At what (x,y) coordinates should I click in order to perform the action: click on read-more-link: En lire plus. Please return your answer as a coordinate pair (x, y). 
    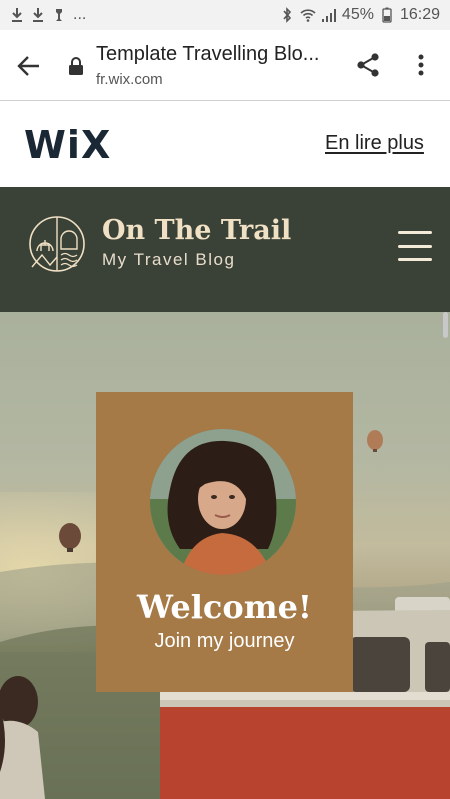
    Looking at the image, I should click on (374, 143).